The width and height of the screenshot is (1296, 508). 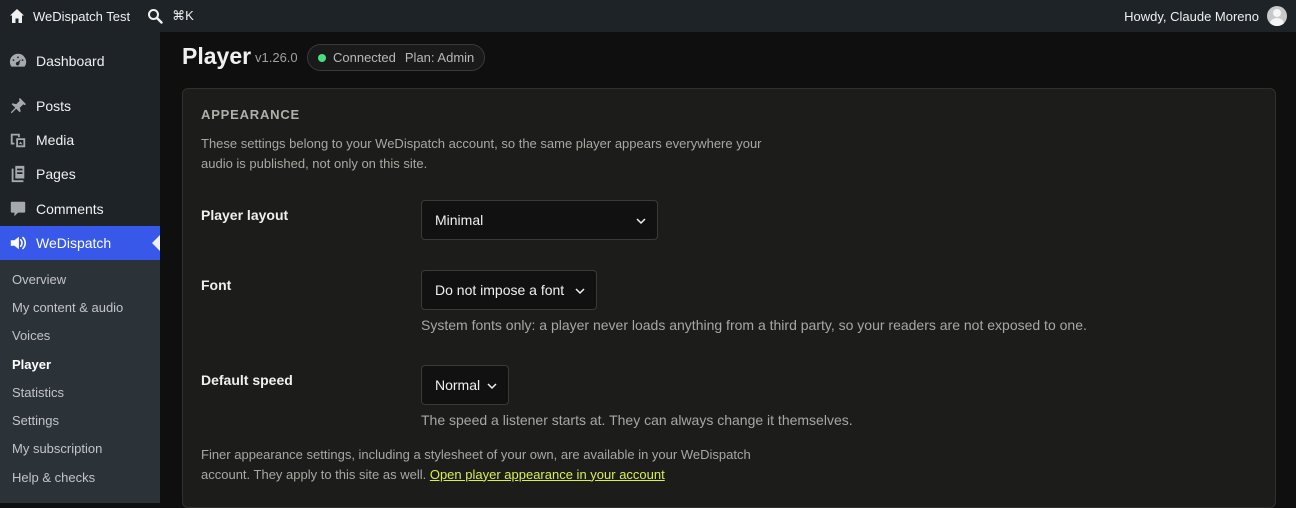 I want to click on account-menu: Howdy, Claude Moreno, so click(x=1205, y=16).